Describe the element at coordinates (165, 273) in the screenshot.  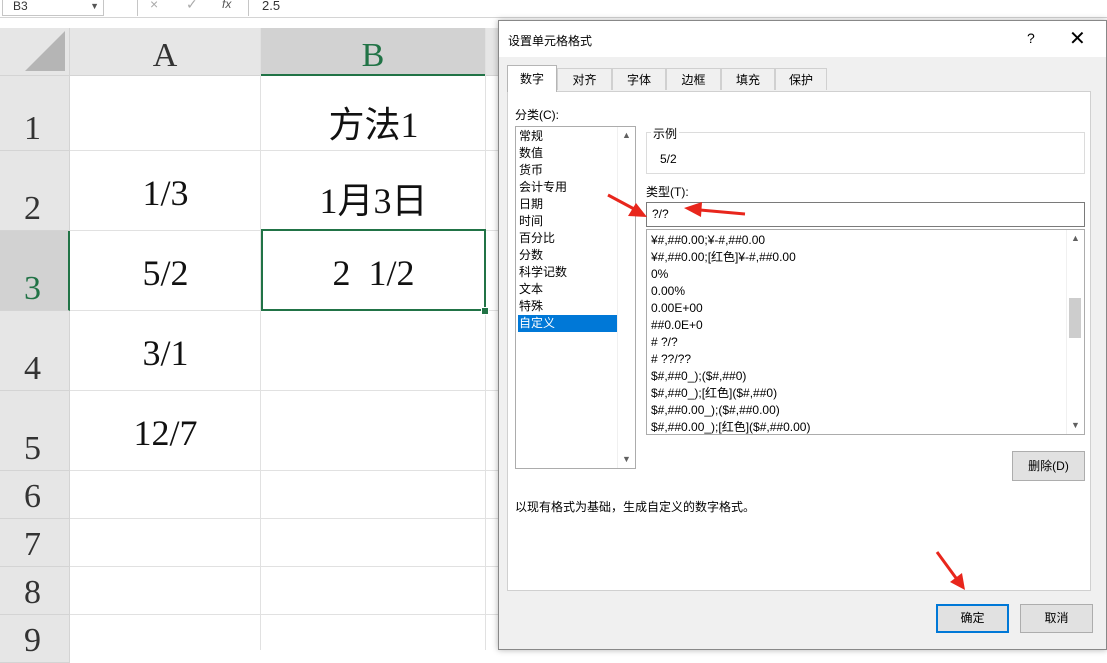
I see `cell-a3: 5/2` at that location.